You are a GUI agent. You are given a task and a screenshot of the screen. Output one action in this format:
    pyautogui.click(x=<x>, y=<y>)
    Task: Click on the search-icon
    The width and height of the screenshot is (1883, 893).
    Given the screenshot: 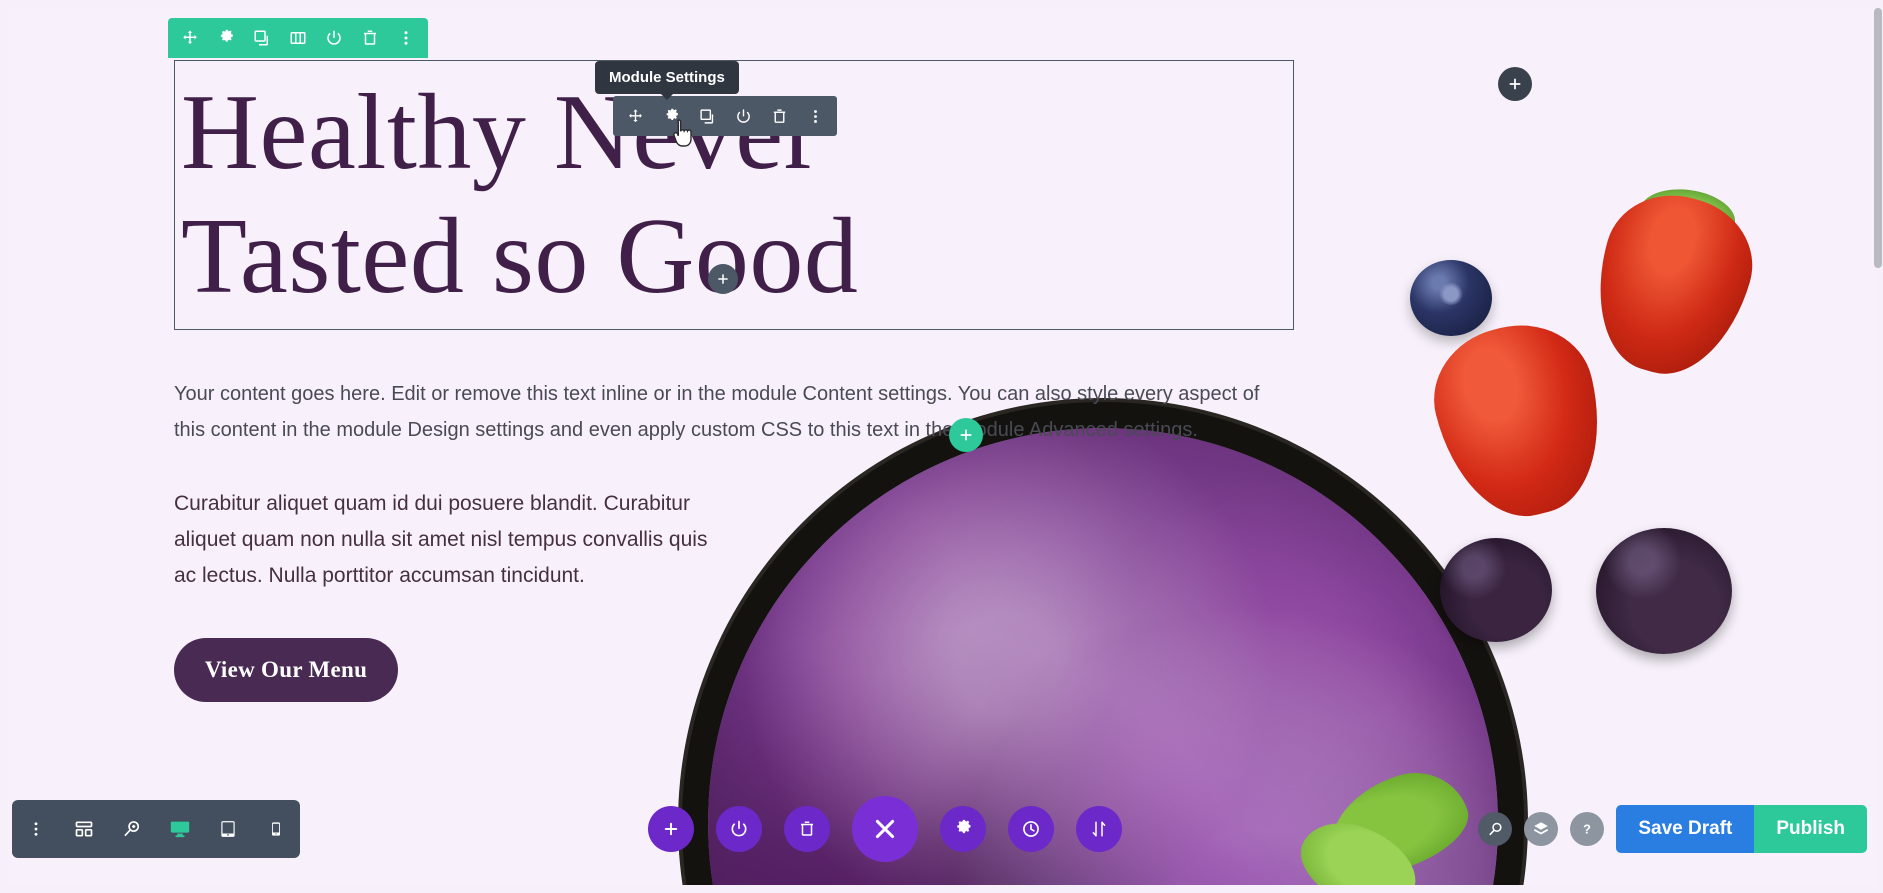 What is the action you would take?
    pyautogui.click(x=1495, y=829)
    